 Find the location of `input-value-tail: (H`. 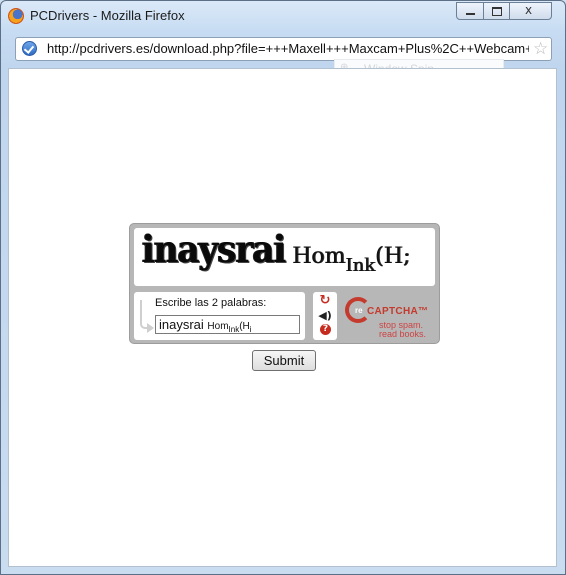

input-value-tail: (H is located at coordinates (244, 326).